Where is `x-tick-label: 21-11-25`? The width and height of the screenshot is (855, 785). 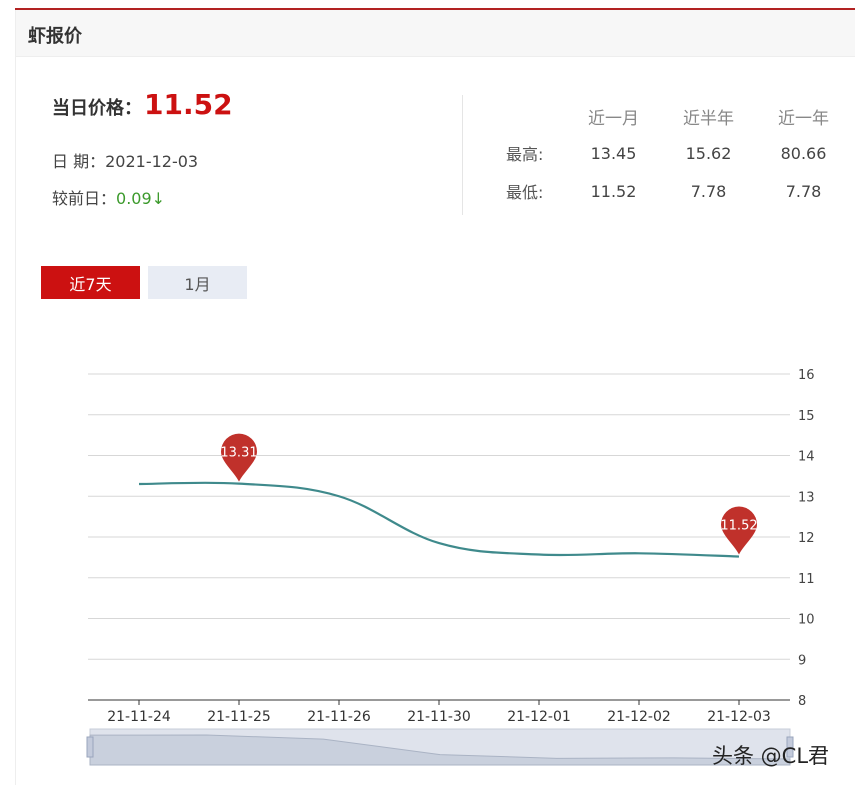
x-tick-label: 21-11-25 is located at coordinates (239, 717).